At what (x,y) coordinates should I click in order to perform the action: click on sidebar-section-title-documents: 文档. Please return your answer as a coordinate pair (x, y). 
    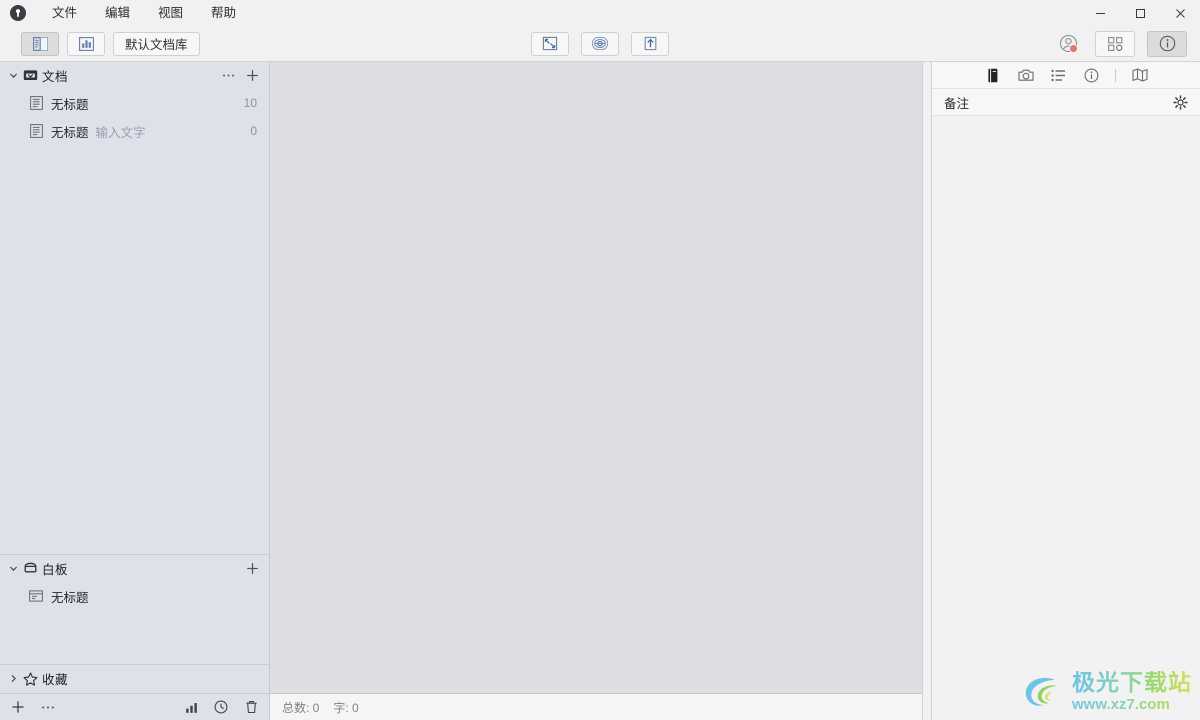
    Looking at the image, I should click on (55, 77).